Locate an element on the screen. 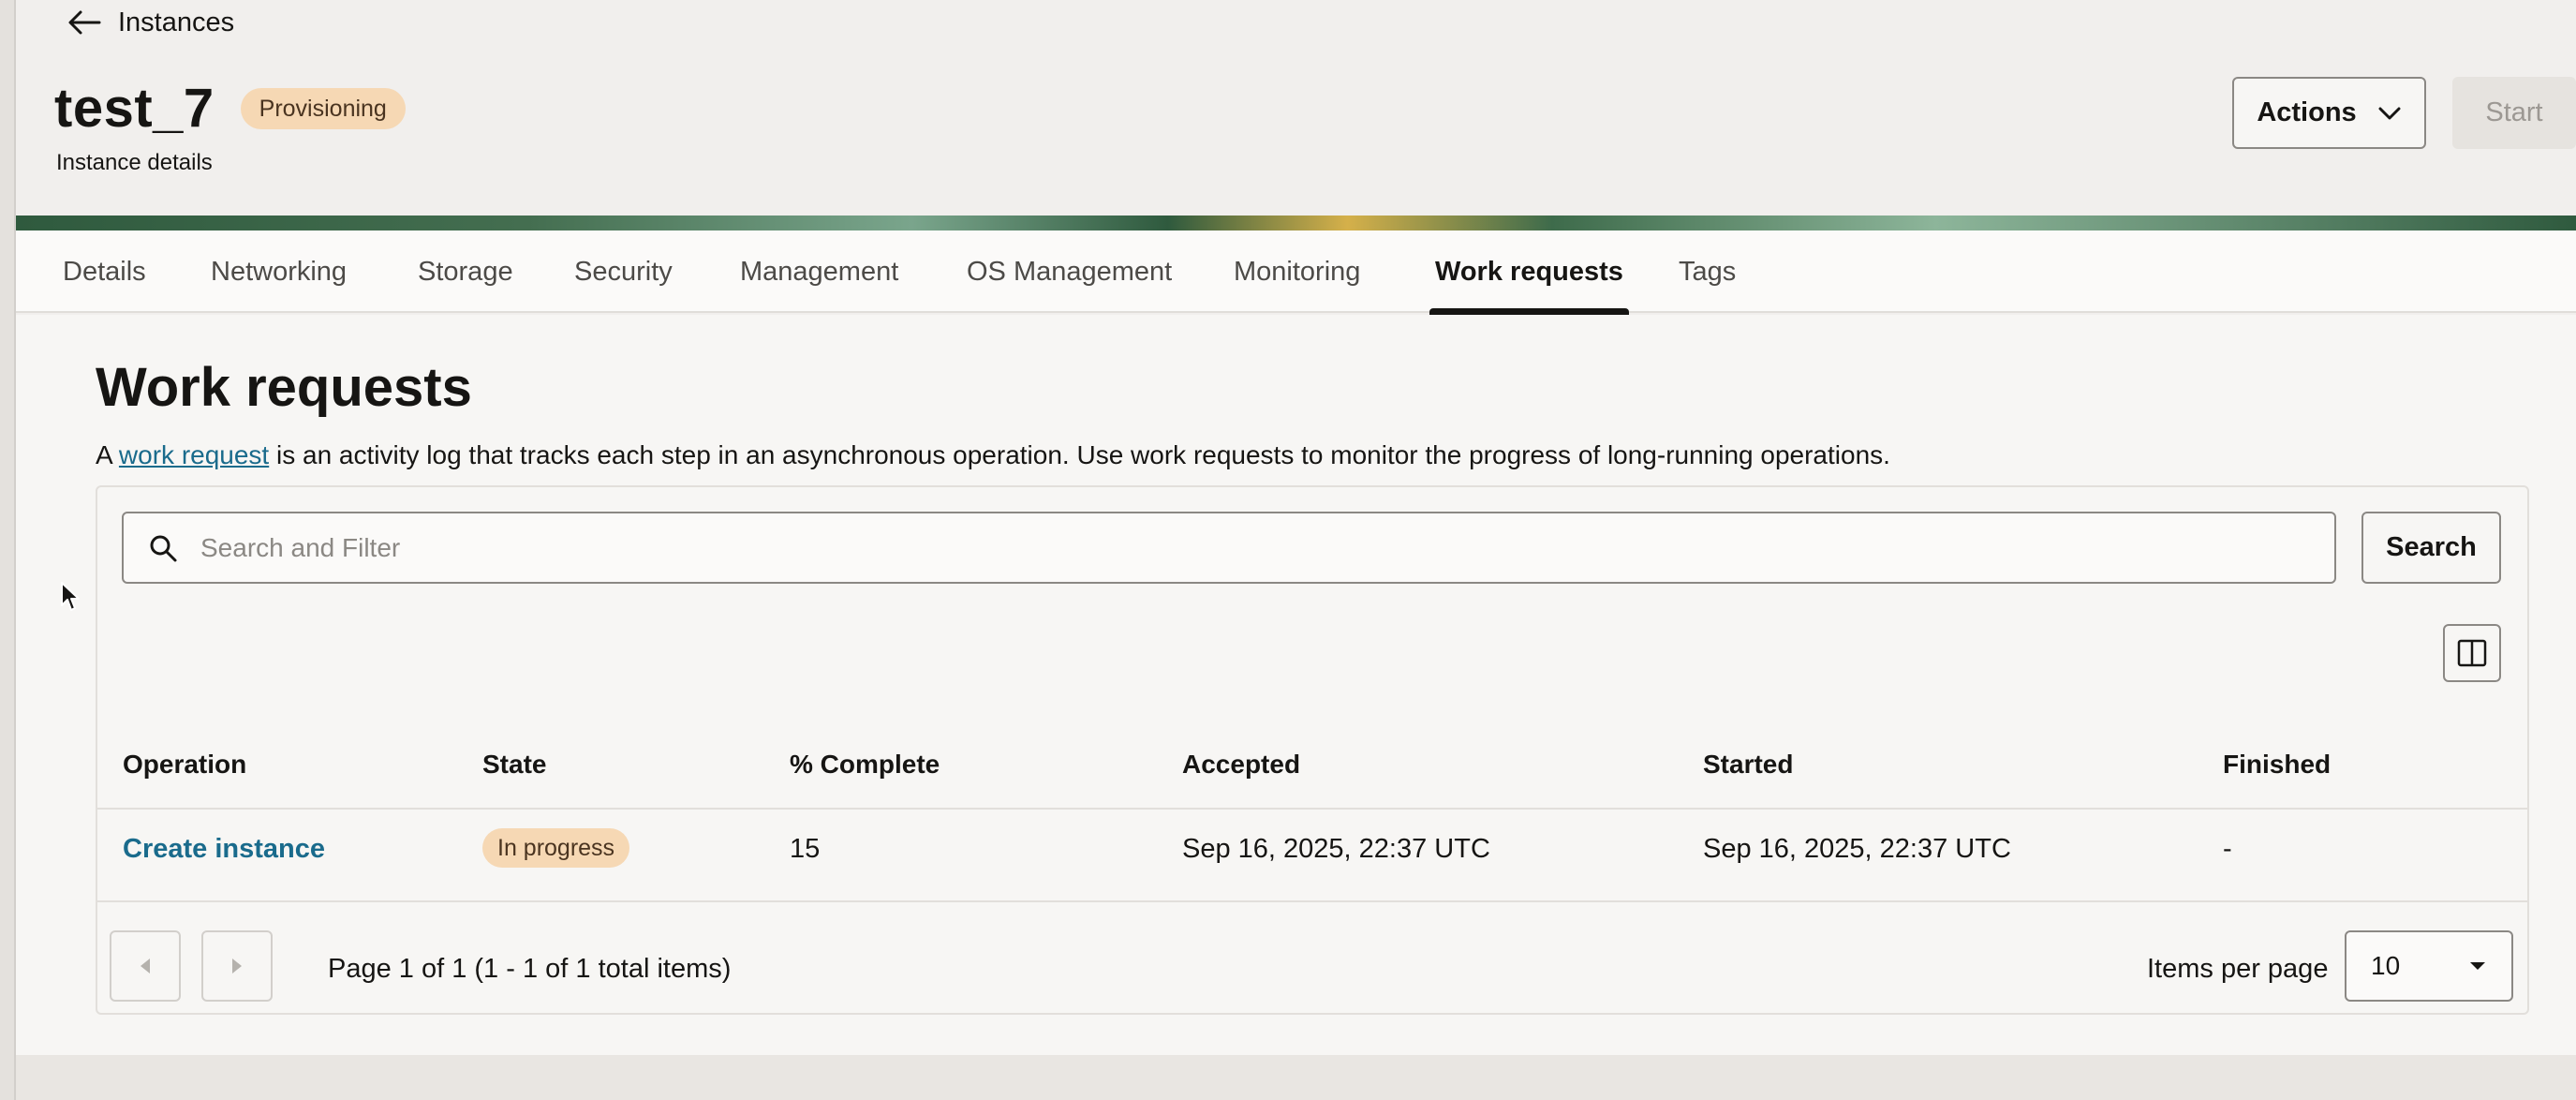  footer-strip is located at coordinates (1296, 1077).